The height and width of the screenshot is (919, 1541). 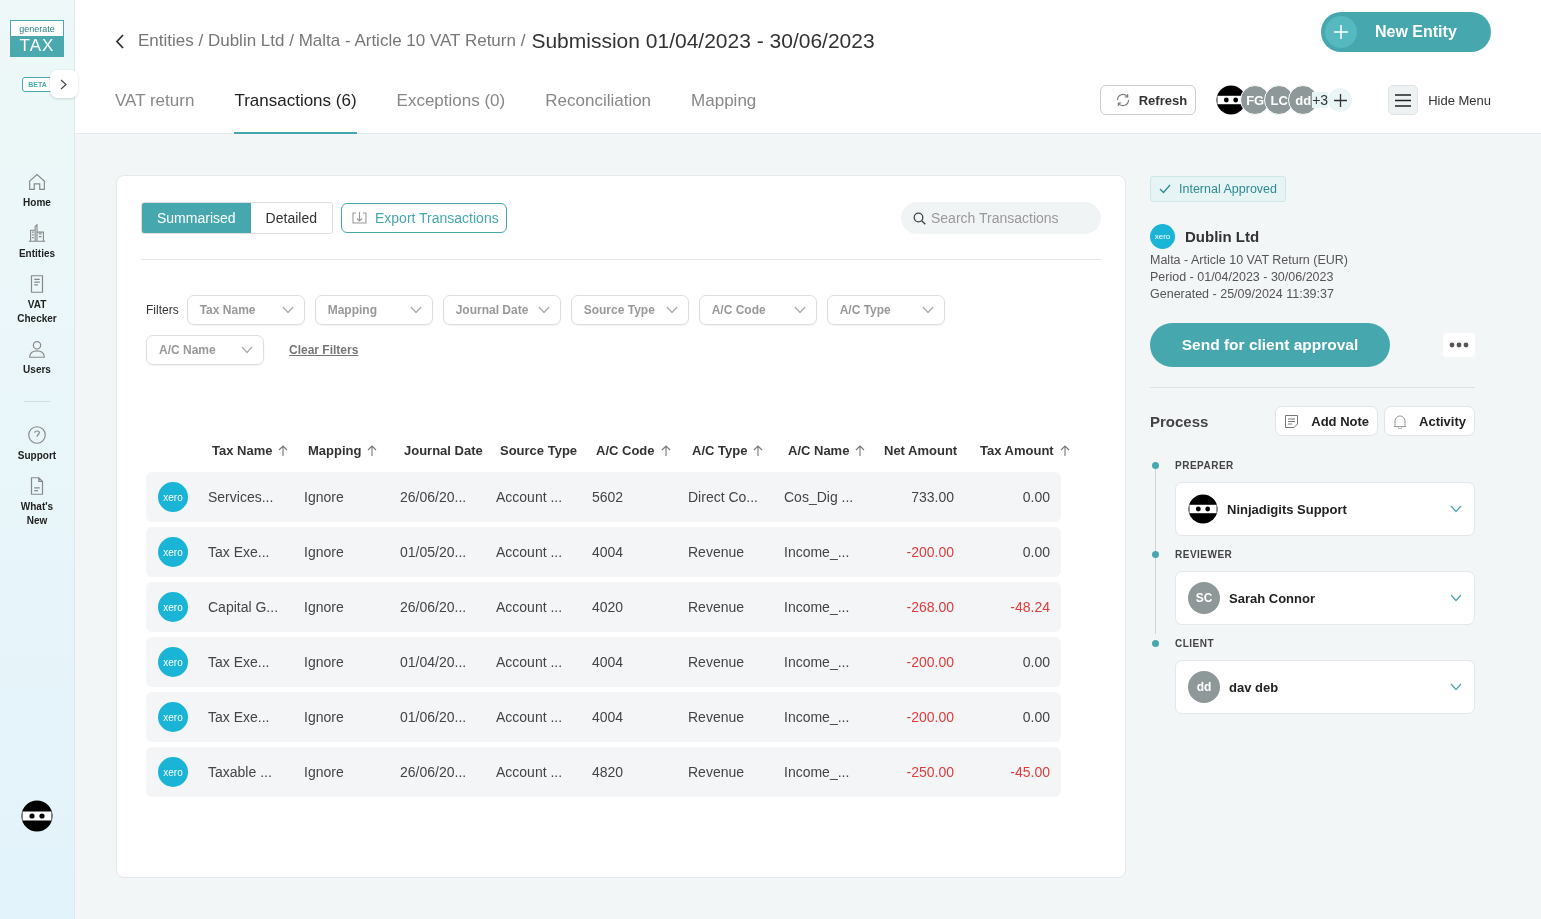 I want to click on column-header: Mapping, so click(x=335, y=450).